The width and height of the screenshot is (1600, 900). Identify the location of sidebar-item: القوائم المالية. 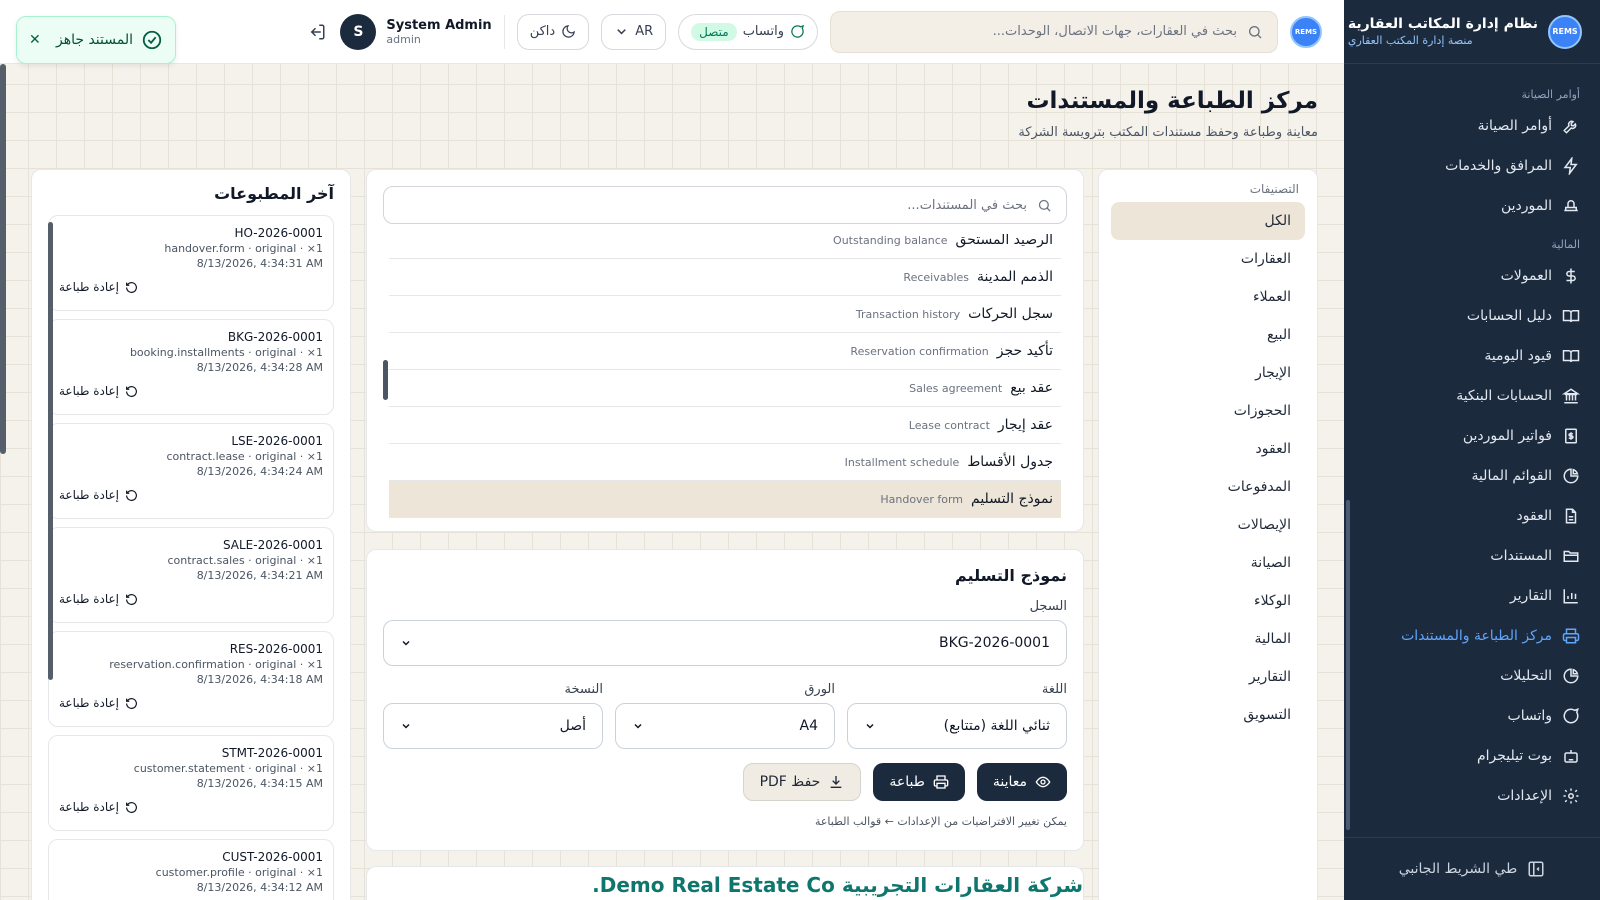
(1472, 476).